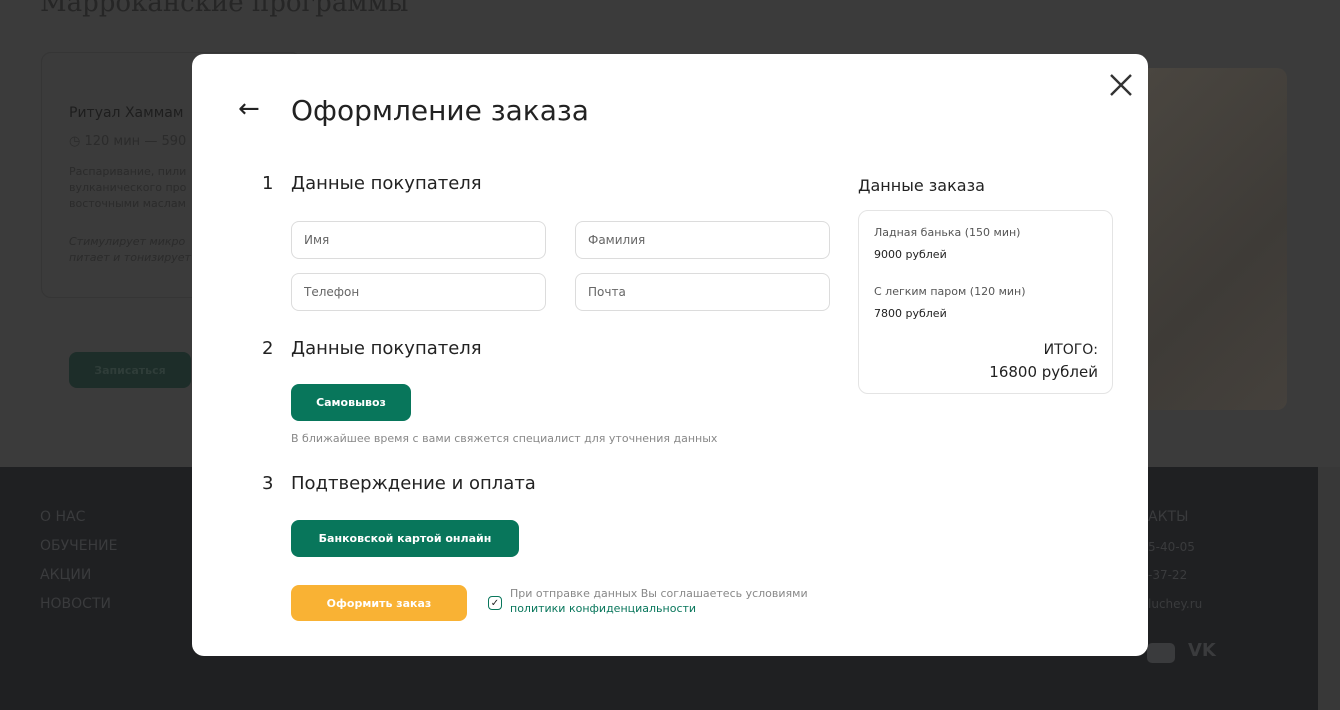 This screenshot has height=710, width=1340. Describe the element at coordinates (1202, 650) in the screenshot. I see `vk-icon: VK` at that location.